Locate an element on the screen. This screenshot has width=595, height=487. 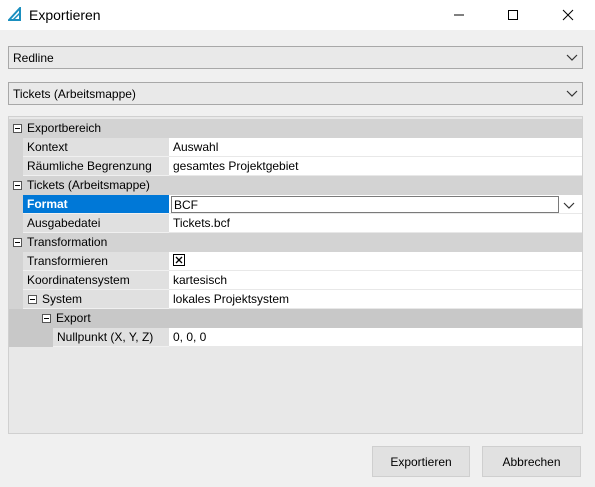
property-label: Transformieren is located at coordinates (67, 261).